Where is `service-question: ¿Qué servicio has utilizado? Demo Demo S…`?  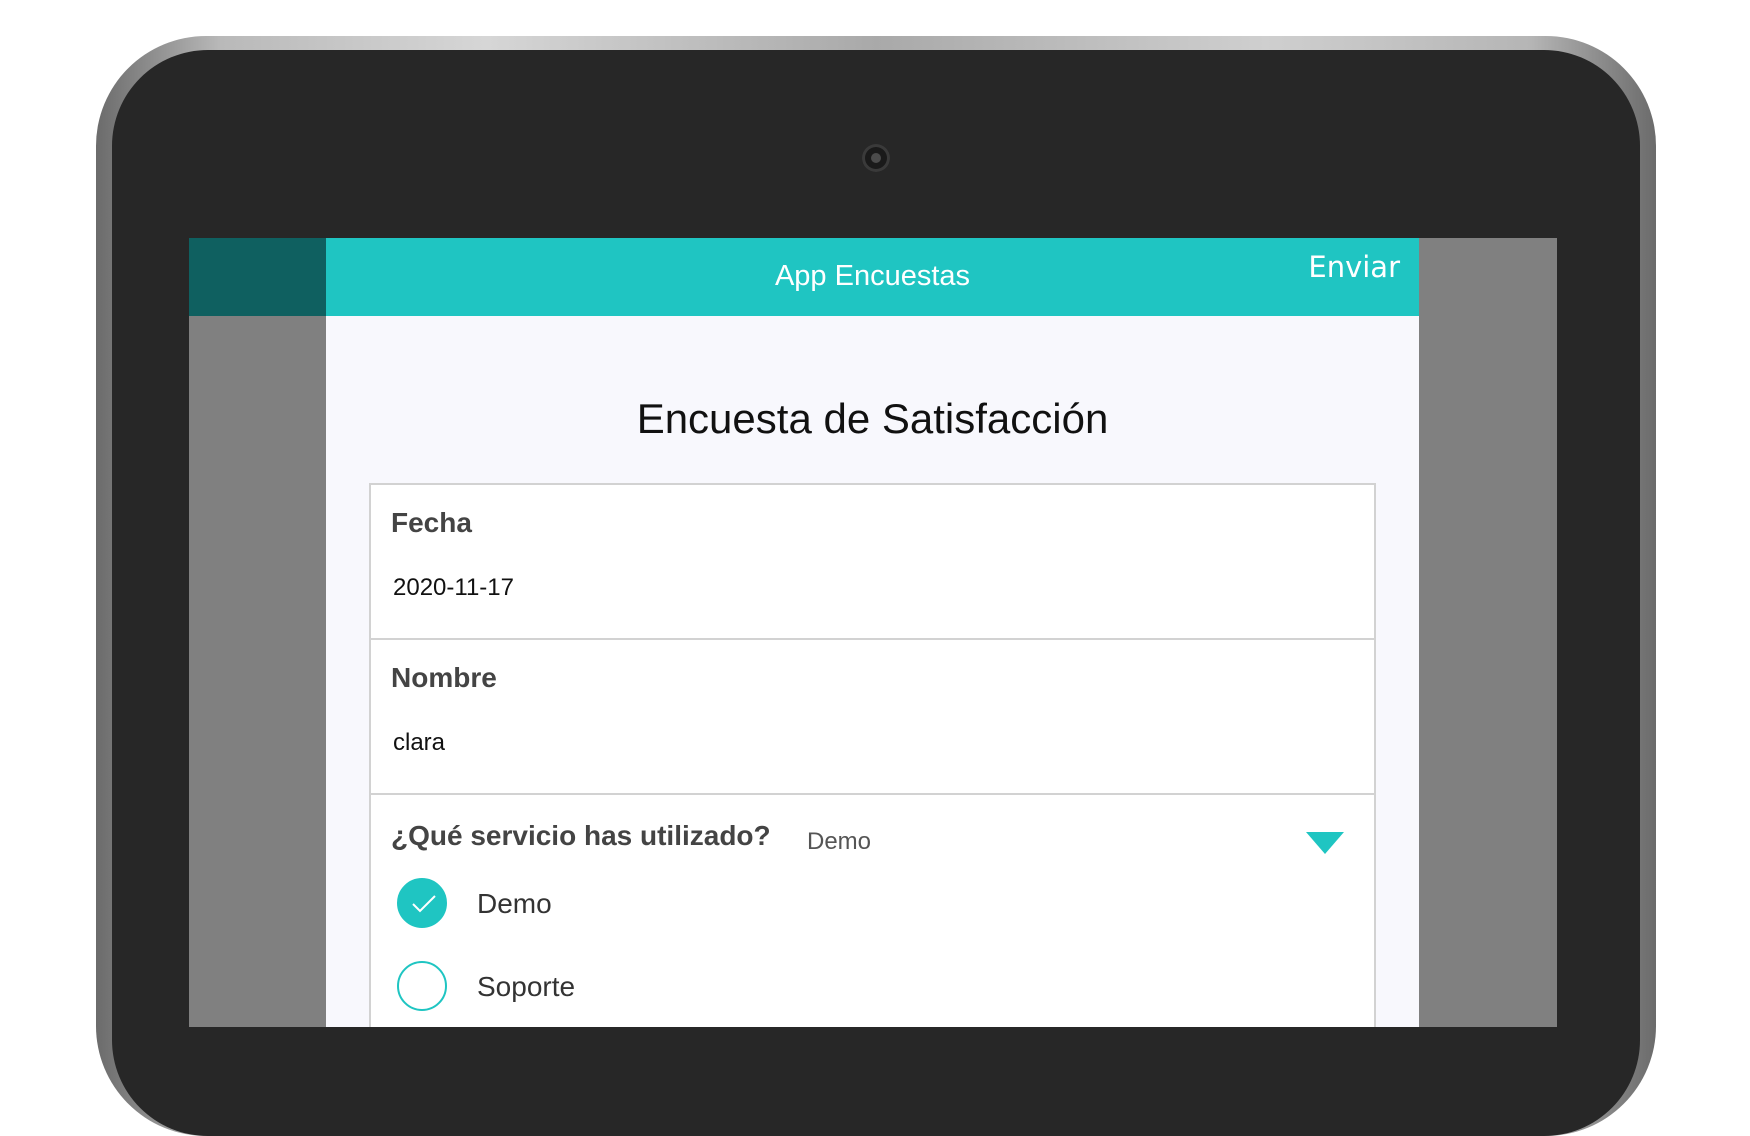
service-question: ¿Qué servicio has utilizado? Demo Demo S… is located at coordinates (872, 911).